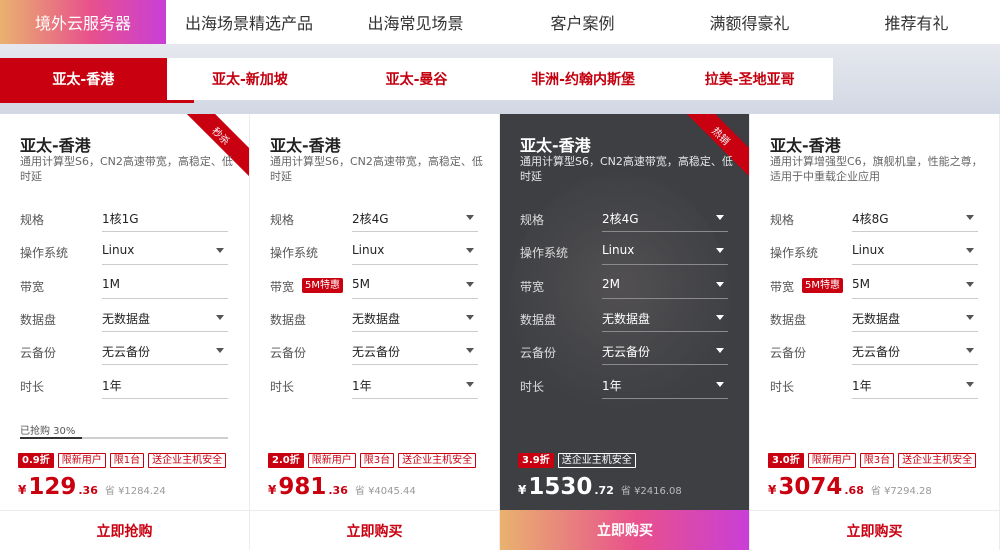 This screenshot has width=1000, height=550. Describe the element at coordinates (111, 284) in the screenshot. I see `bandwidth-value: 1M` at that location.